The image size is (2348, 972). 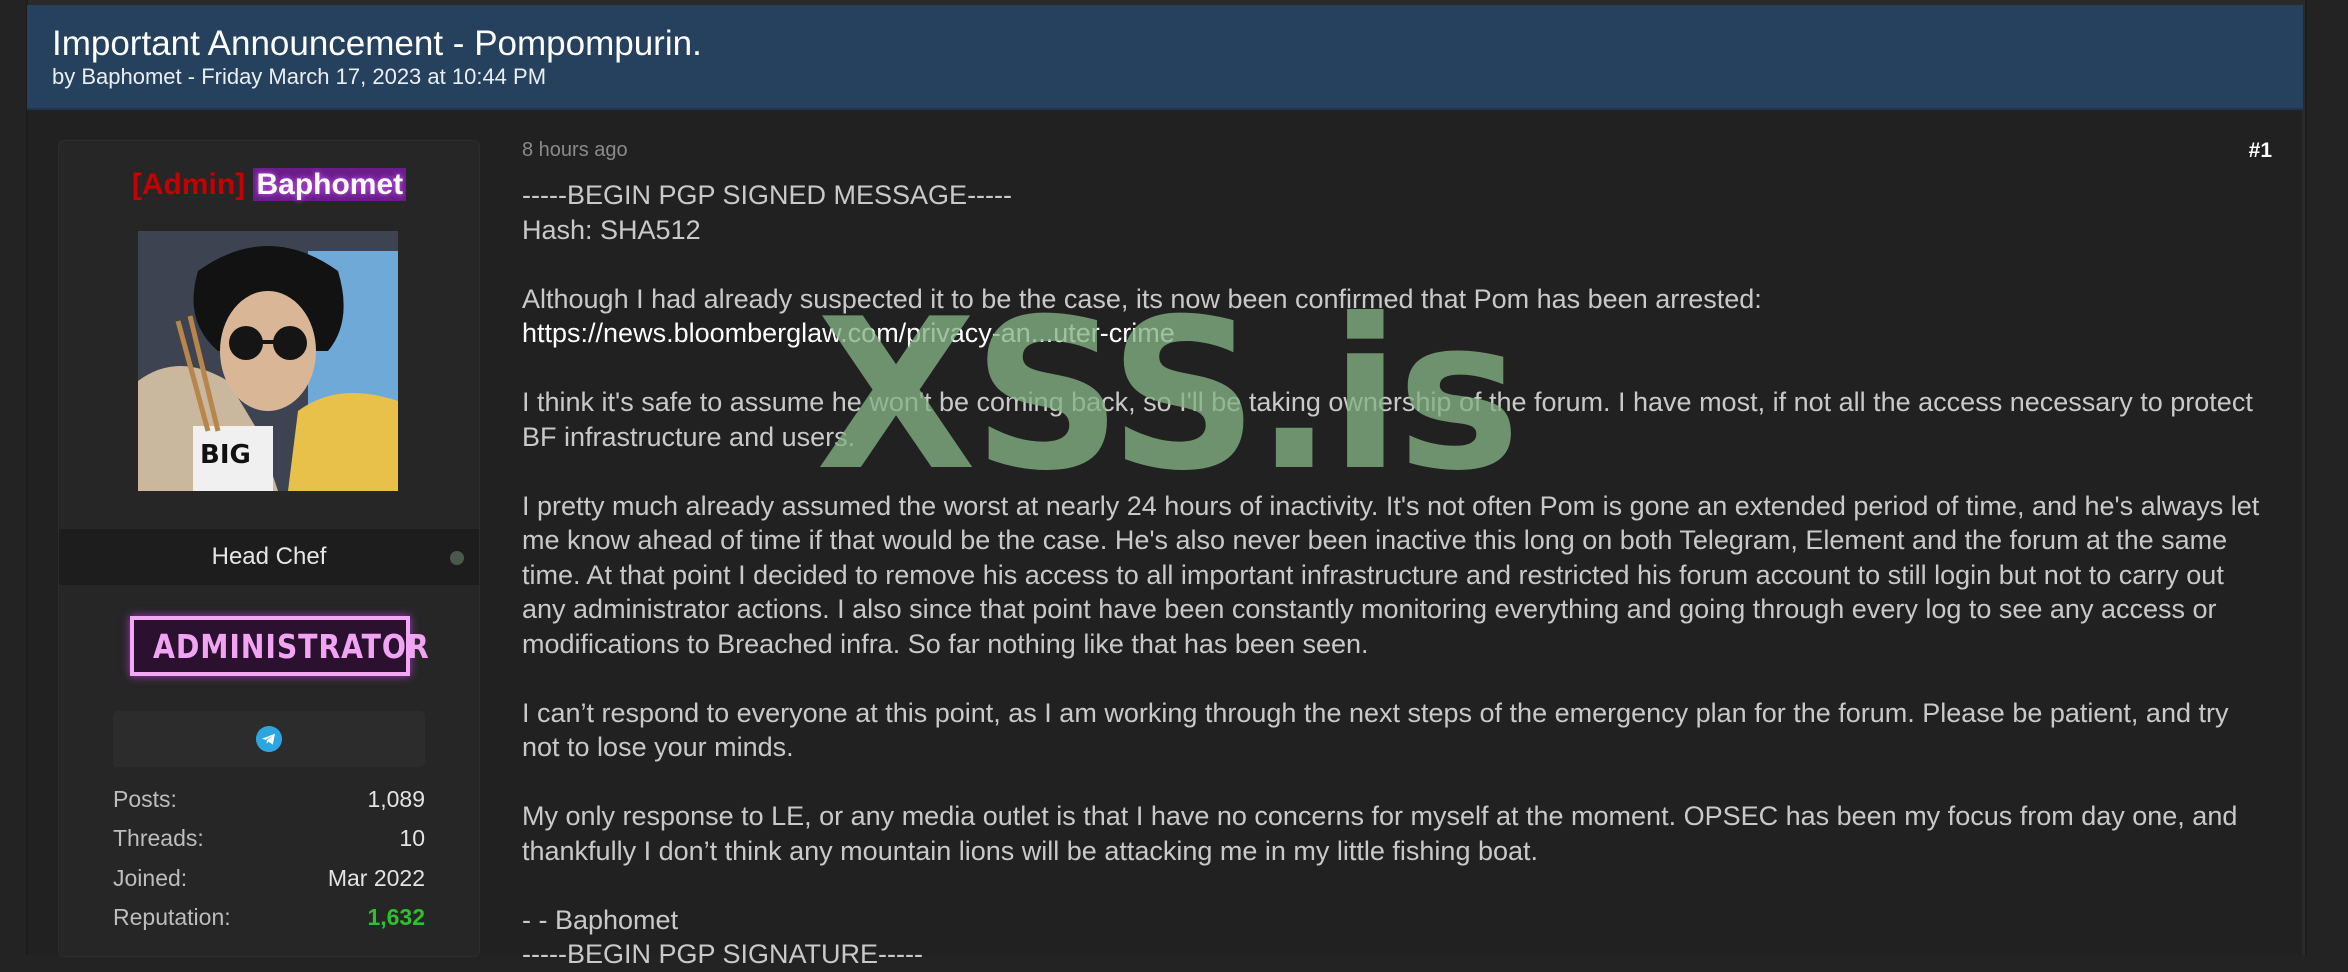 I want to click on stat-label: Joined:, so click(x=150, y=878).